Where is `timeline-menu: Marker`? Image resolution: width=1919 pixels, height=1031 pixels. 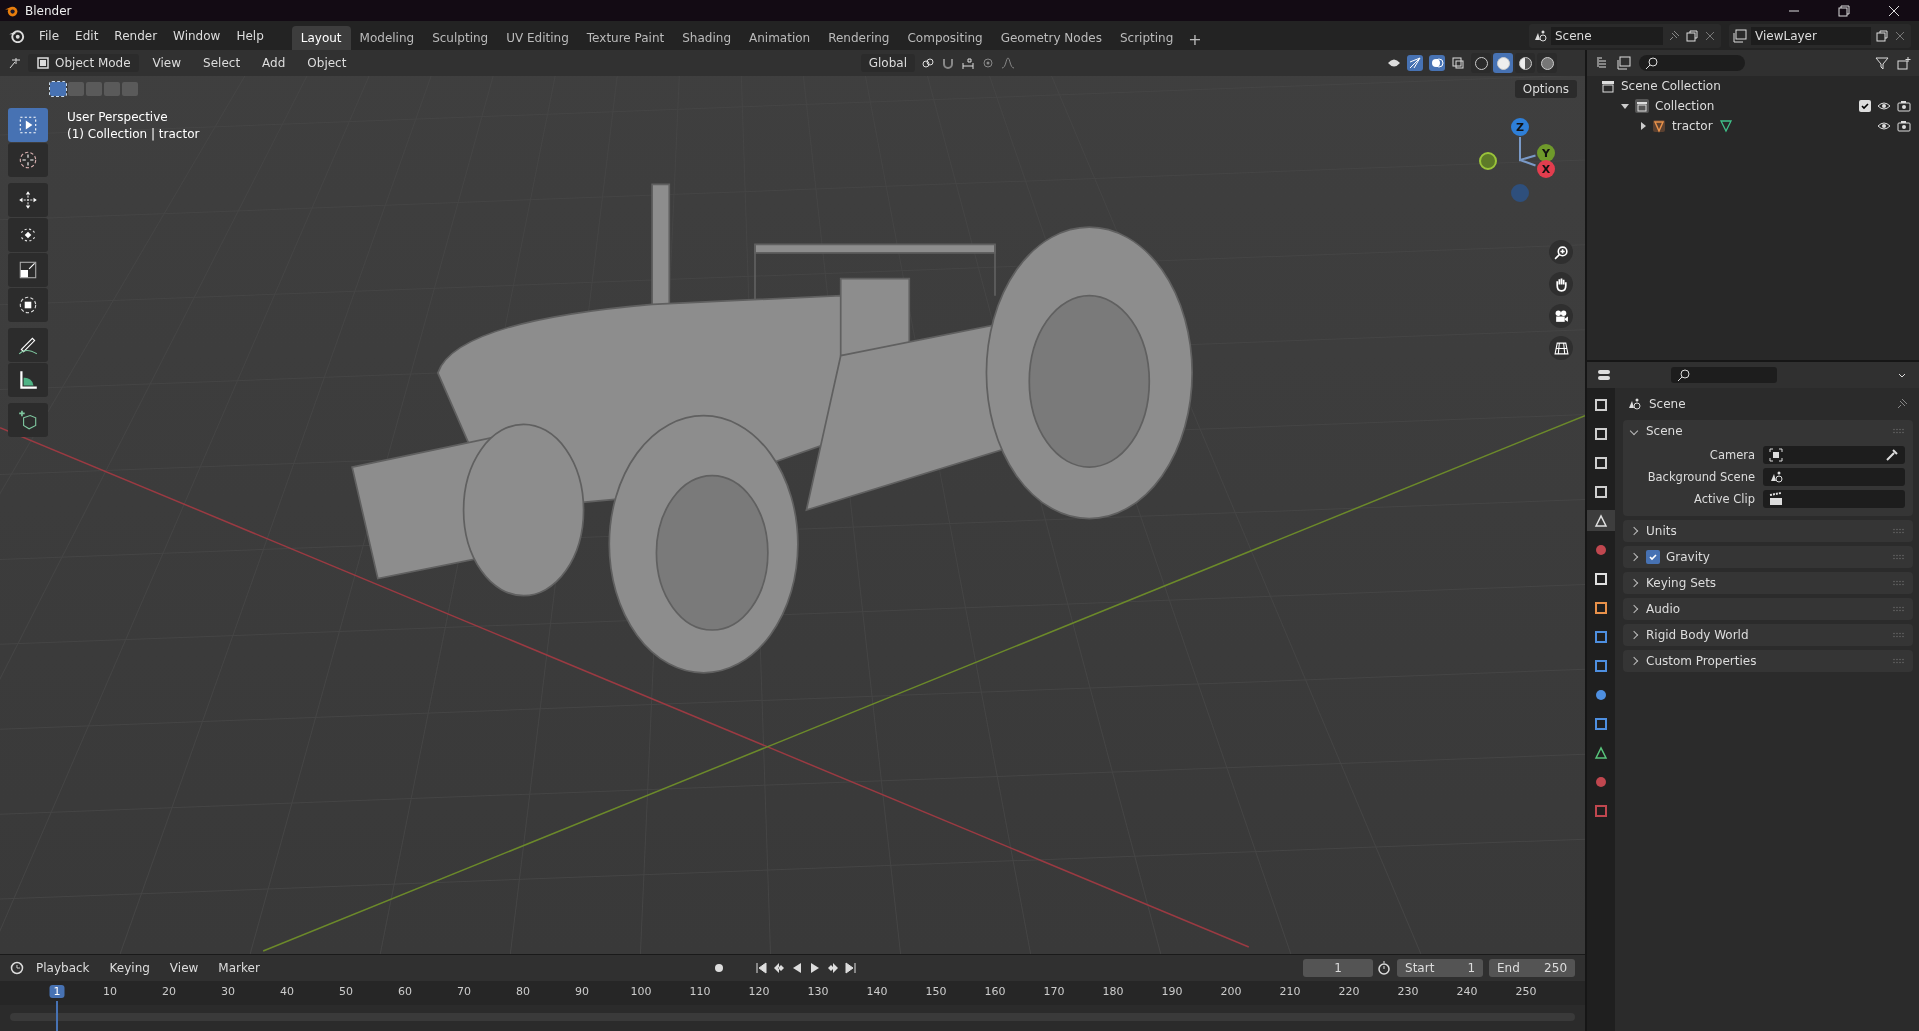 timeline-menu: Marker is located at coordinates (239, 968).